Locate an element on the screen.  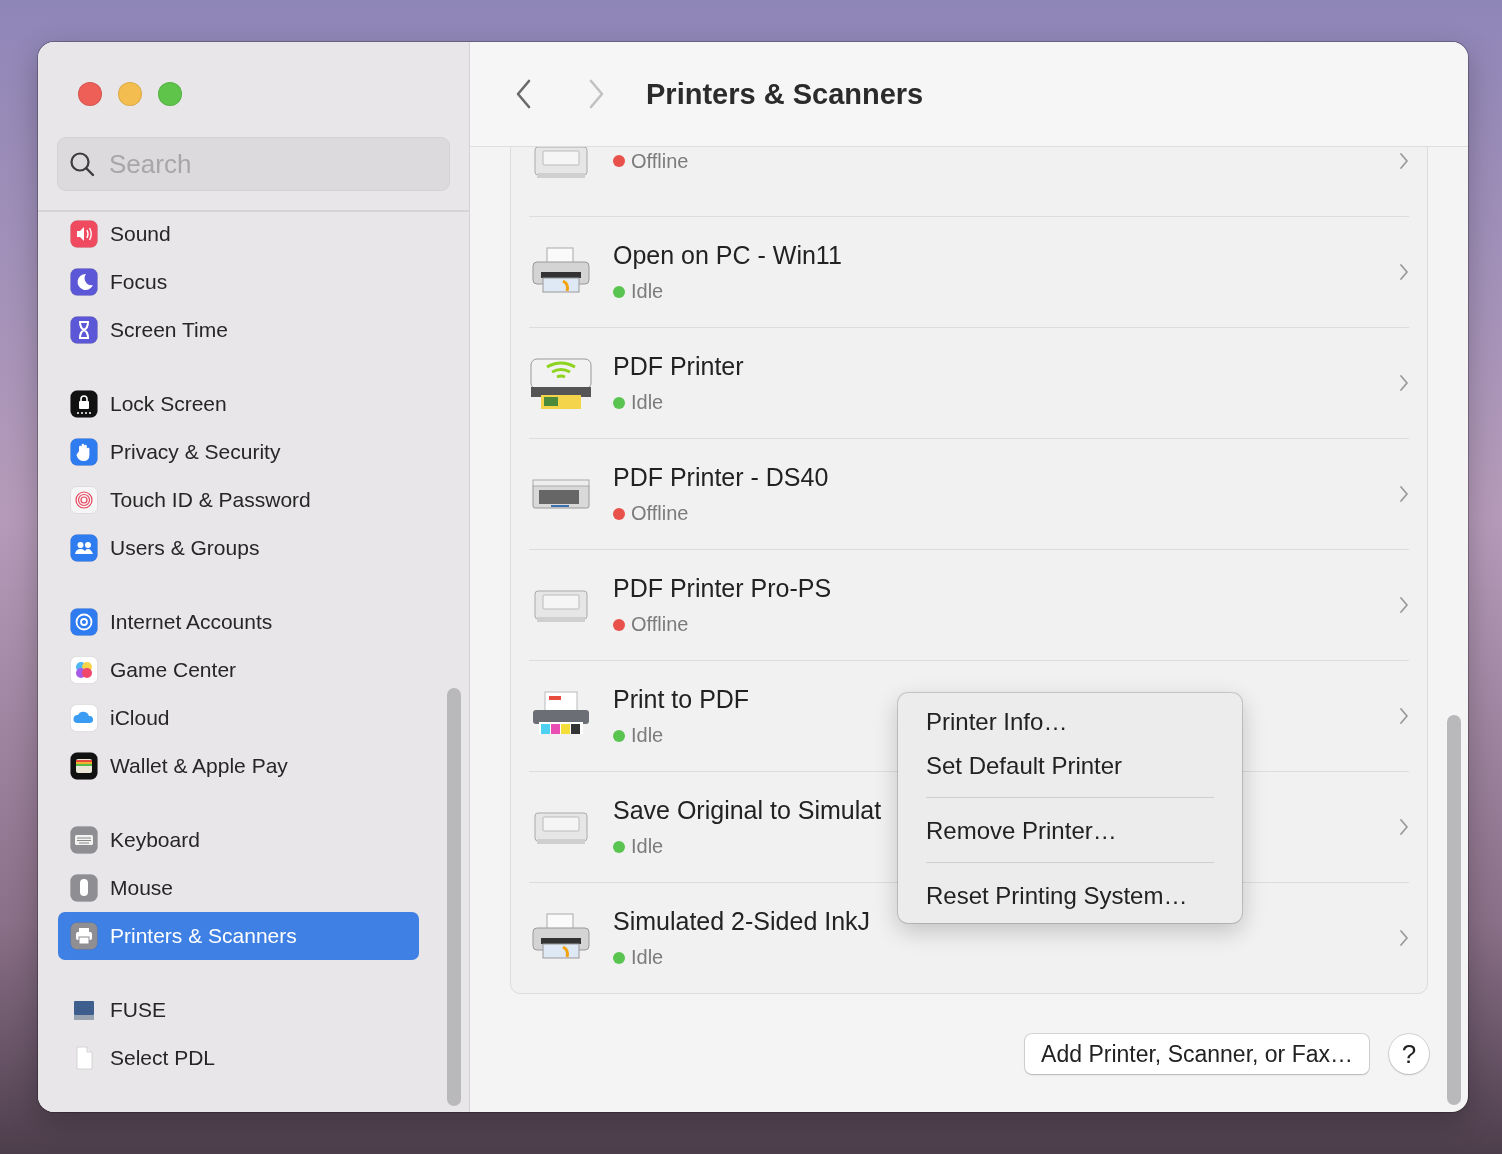
printer-name: Print to PDF is located at coordinates (681, 699).